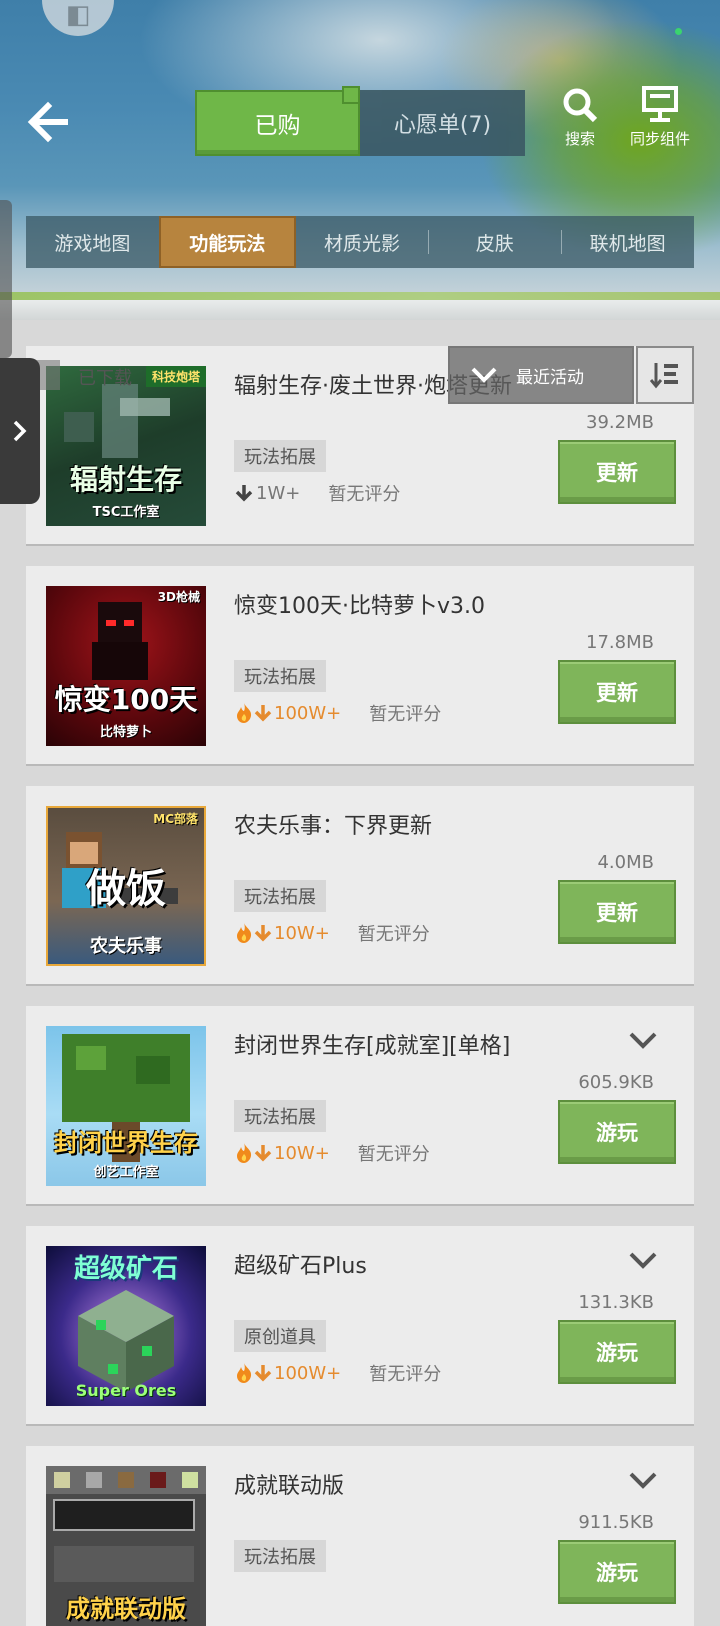  Describe the element at coordinates (442, 123) in the screenshot. I see `tab-wishlist: 心愿单(7)` at that location.